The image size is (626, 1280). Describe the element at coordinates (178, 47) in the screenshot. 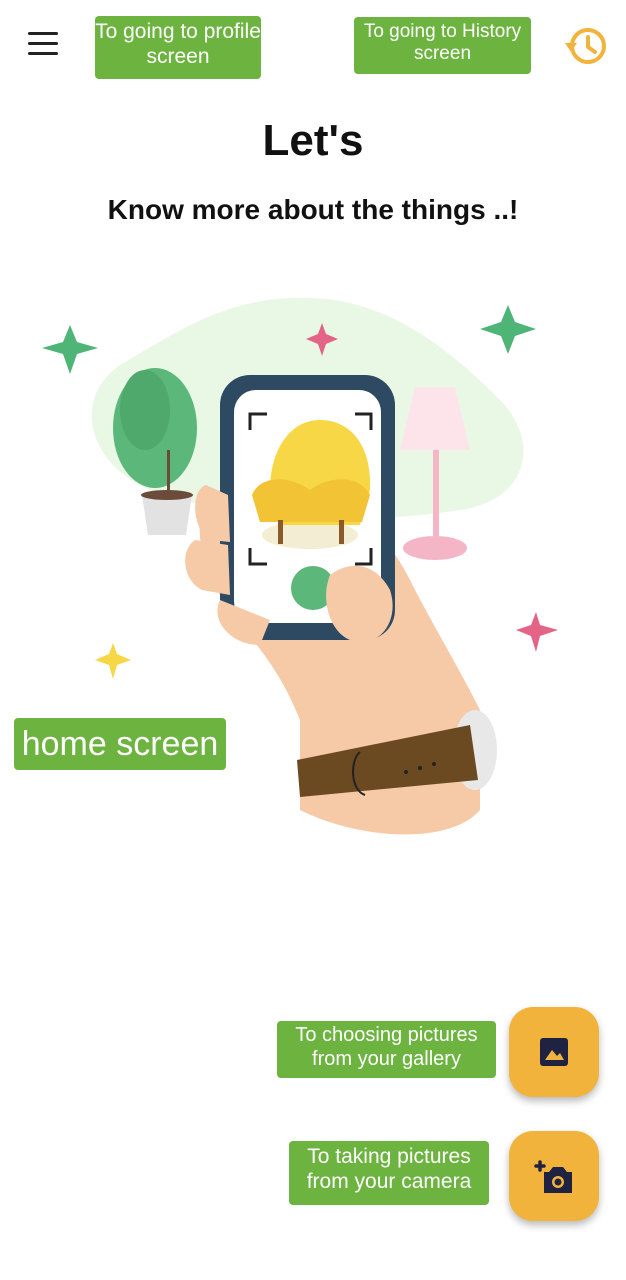

I see `profile-screen-annotation: To going to profile screen` at that location.